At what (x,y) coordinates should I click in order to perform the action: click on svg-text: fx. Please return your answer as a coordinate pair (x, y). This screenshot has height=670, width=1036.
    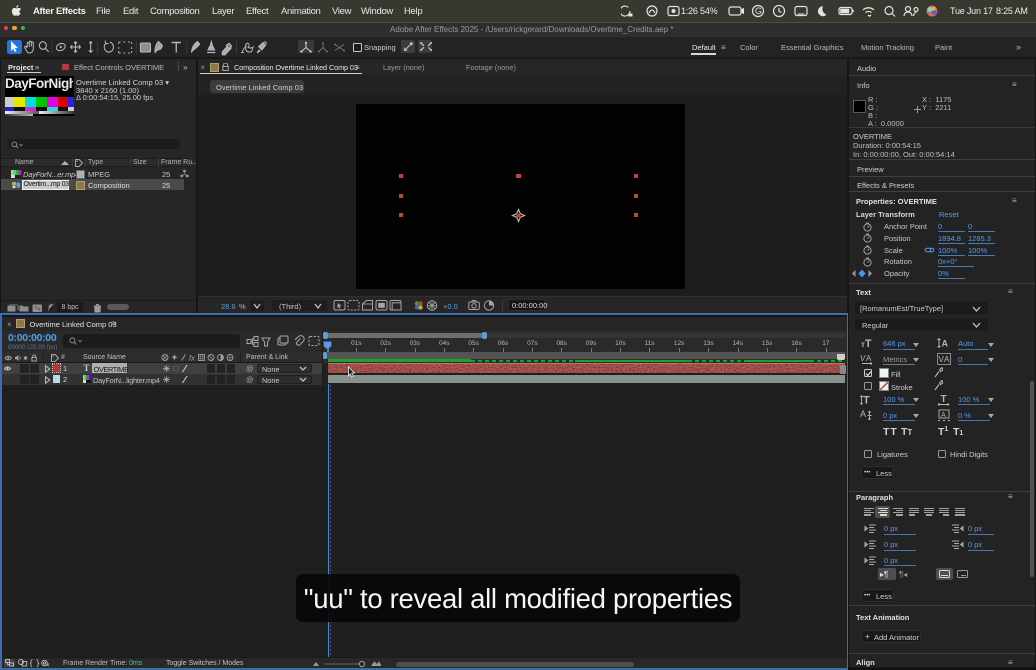
    Looking at the image, I should click on (192, 358).